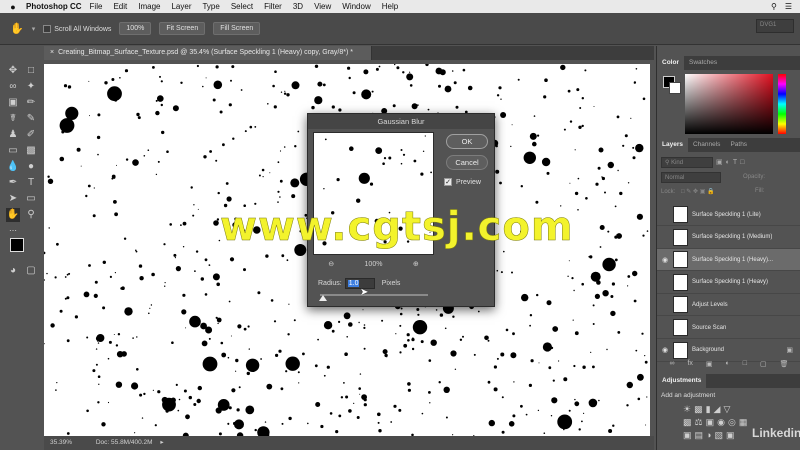  Describe the element at coordinates (390, 6) in the screenshot. I see `menu-help: Help` at that location.